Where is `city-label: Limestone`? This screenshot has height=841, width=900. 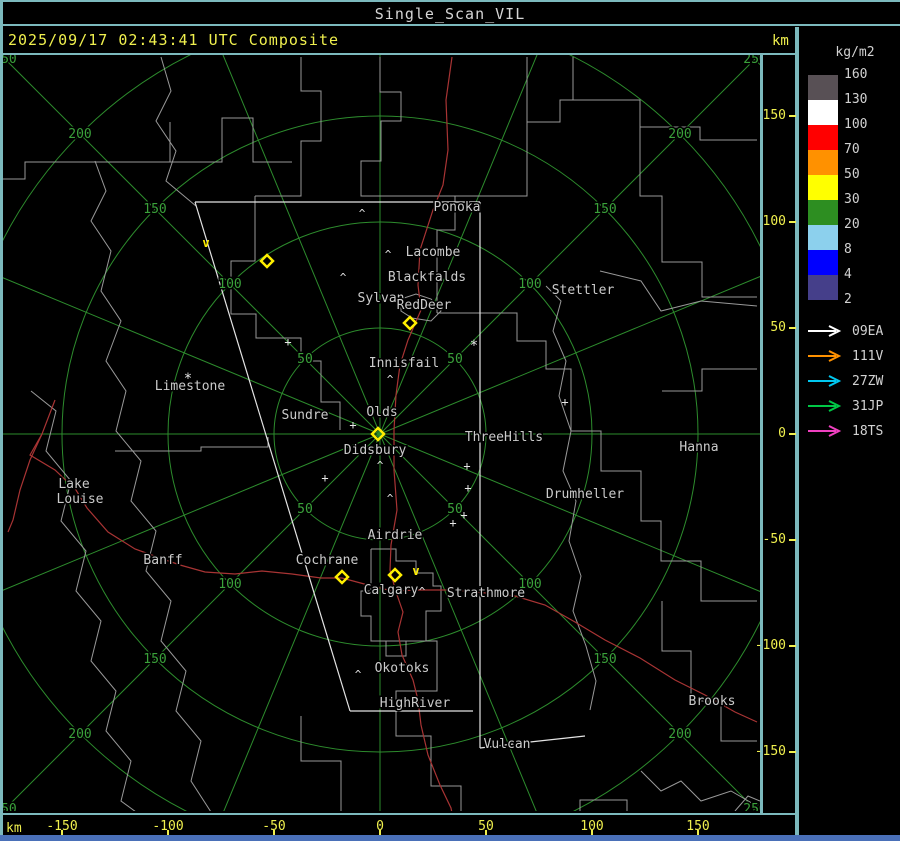 city-label: Limestone is located at coordinates (190, 386).